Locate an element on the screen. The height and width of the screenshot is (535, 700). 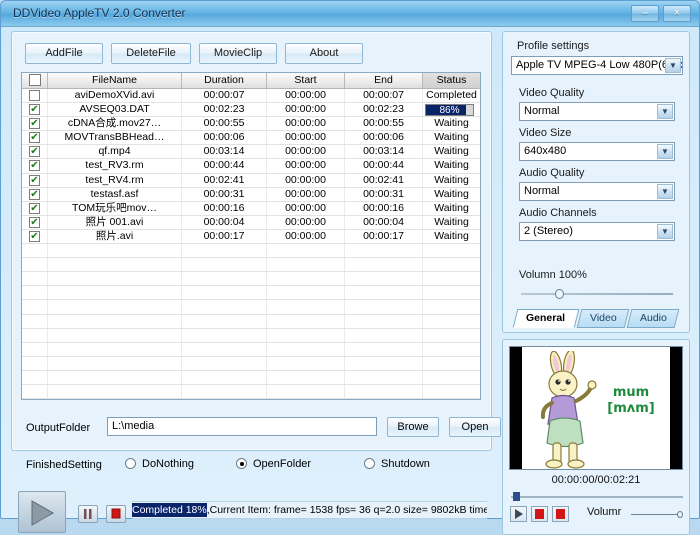
preview-pause-button is located at coordinates (539, 514).